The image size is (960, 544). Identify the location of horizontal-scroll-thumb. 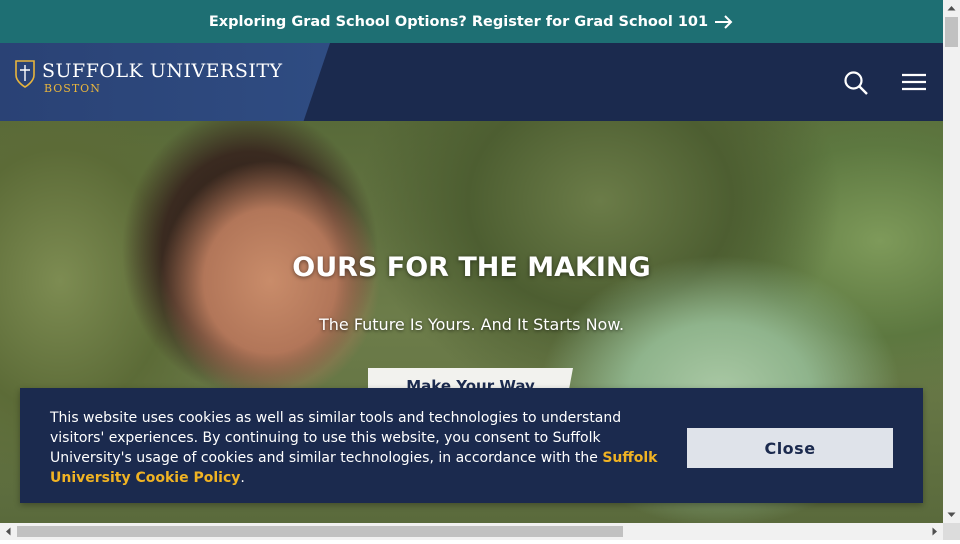
(320, 531).